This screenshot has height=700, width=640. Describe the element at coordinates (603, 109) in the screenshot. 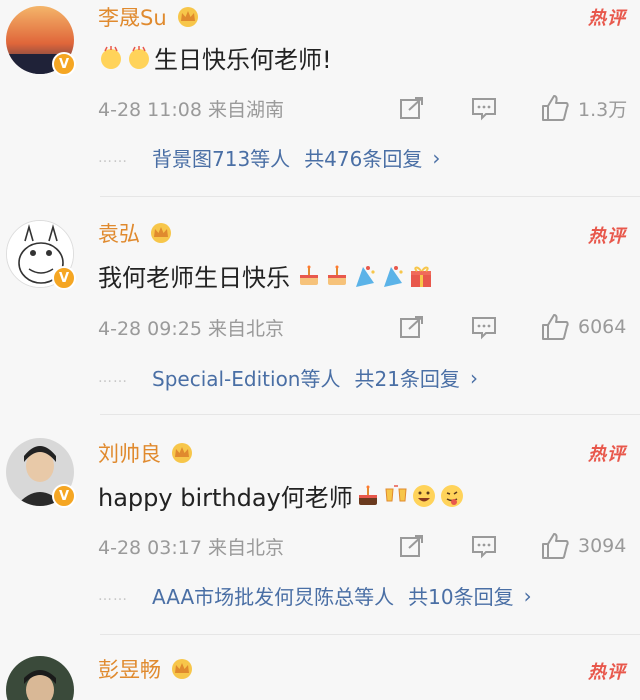

I see `like-count: 1.3万` at that location.